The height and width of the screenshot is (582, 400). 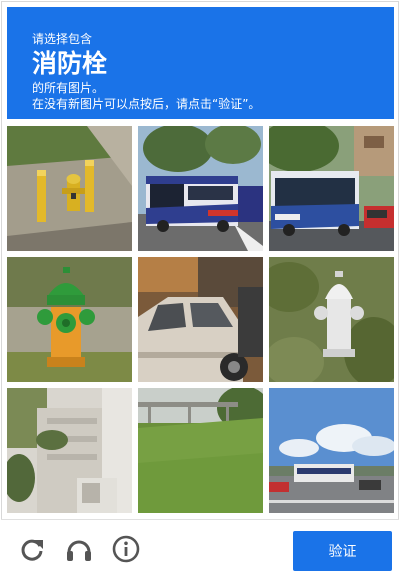 I want to click on reload-button, so click(x=32, y=549).